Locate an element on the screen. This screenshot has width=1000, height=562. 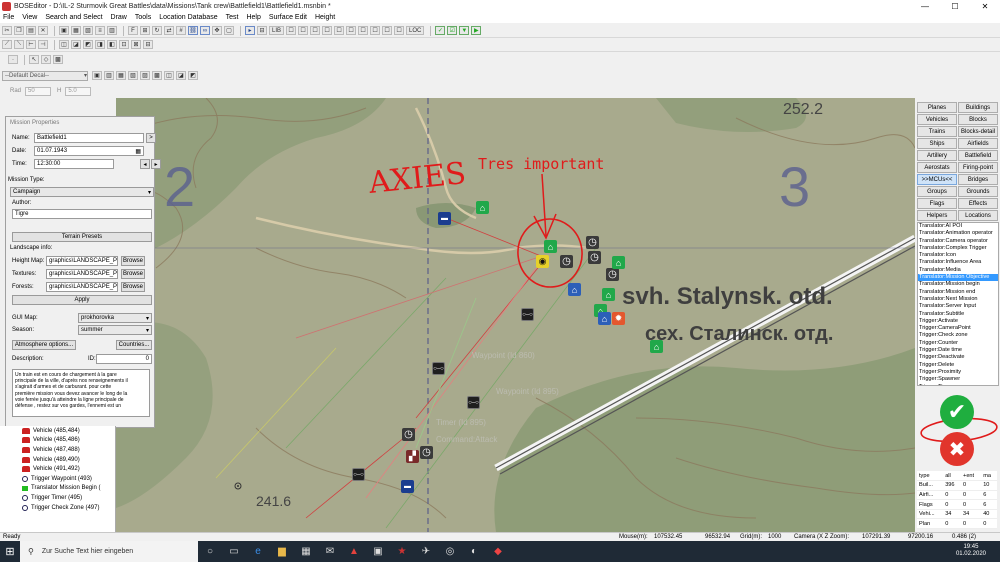
ungroup-icon: ▧ is located at coordinates (88, 30).